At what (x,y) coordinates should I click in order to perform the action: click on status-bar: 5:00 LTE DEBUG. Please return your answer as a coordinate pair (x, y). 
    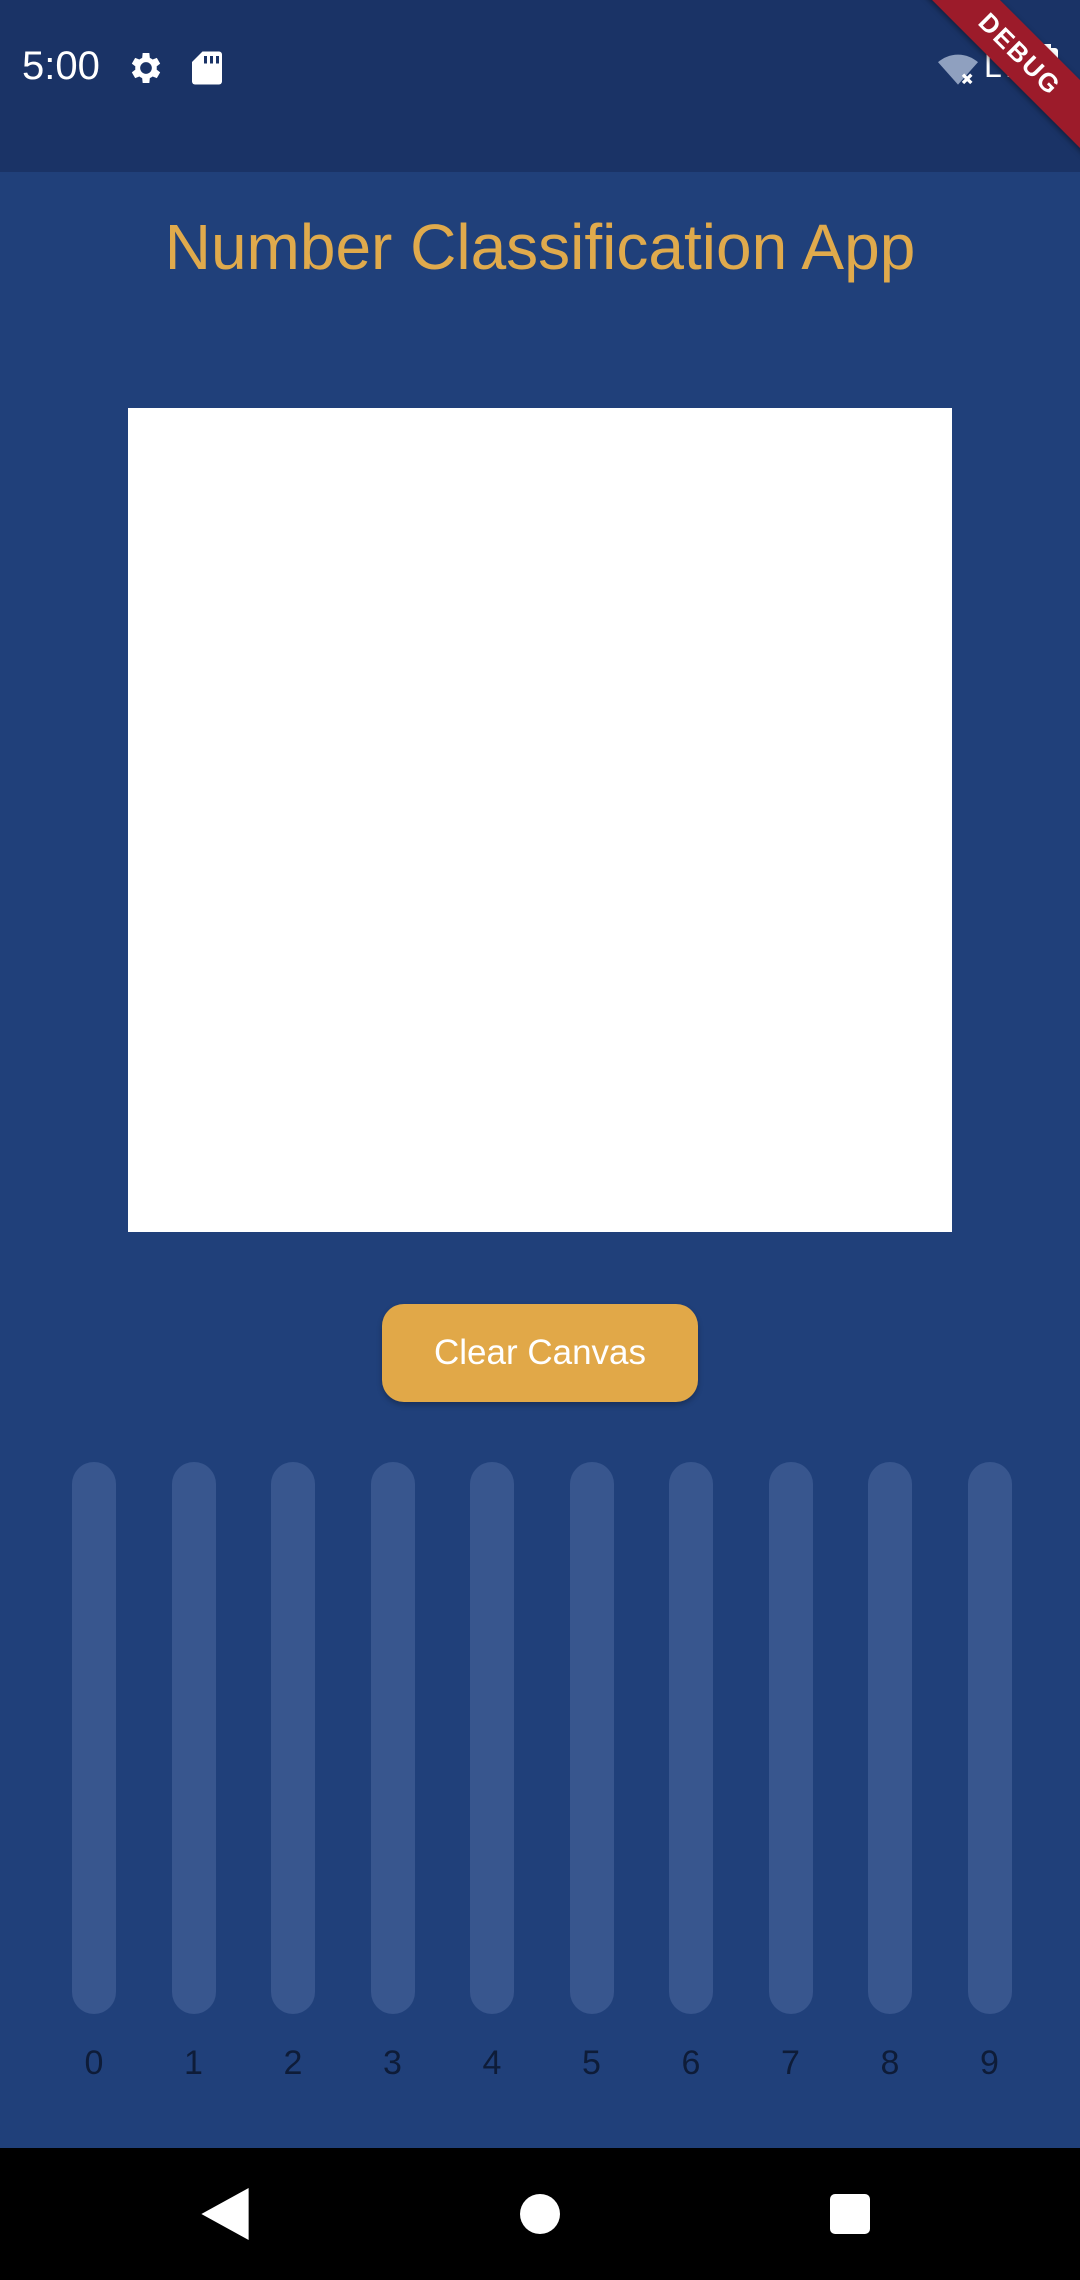
    Looking at the image, I should click on (540, 86).